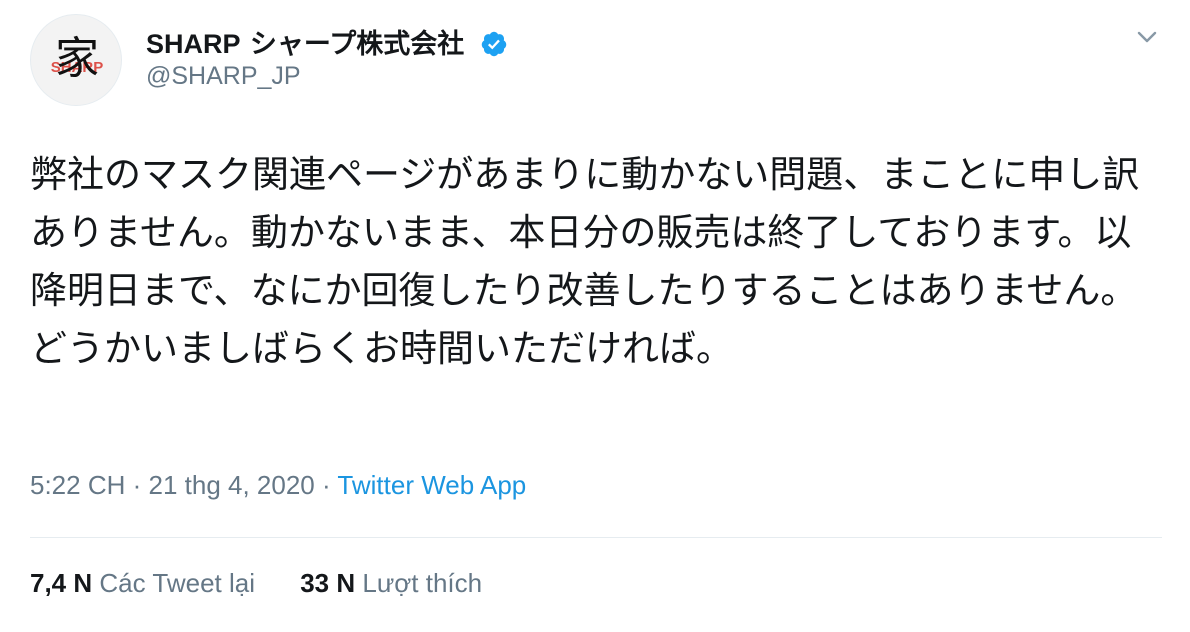 This screenshot has height=632, width=1190. I want to click on tweet-source-link: Twitter Web App, so click(431, 485).